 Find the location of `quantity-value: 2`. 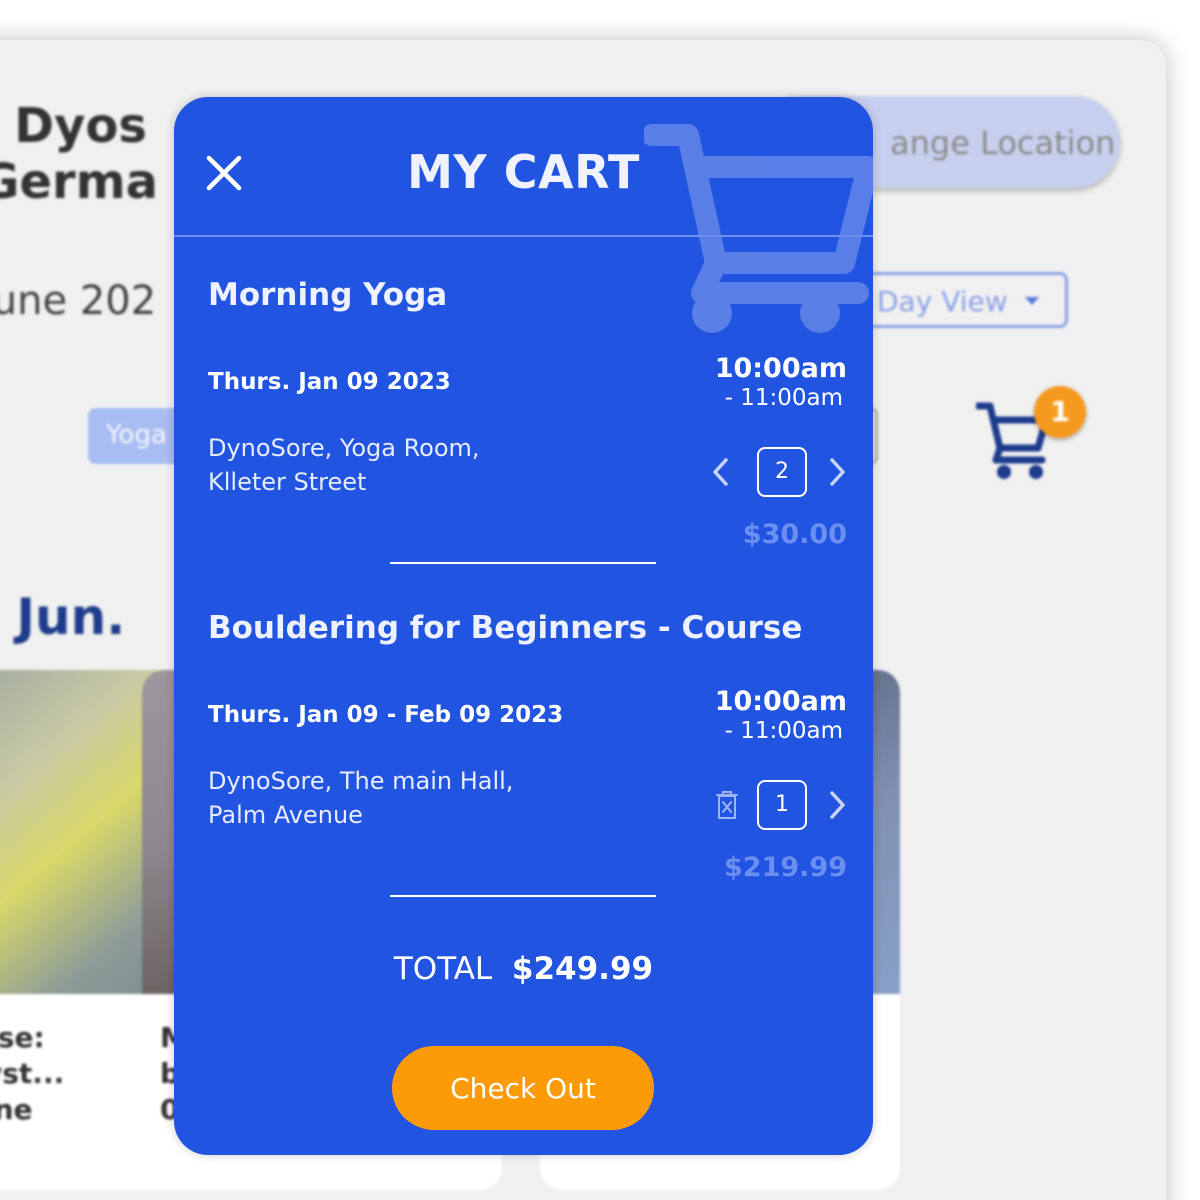

quantity-value: 2 is located at coordinates (782, 472).